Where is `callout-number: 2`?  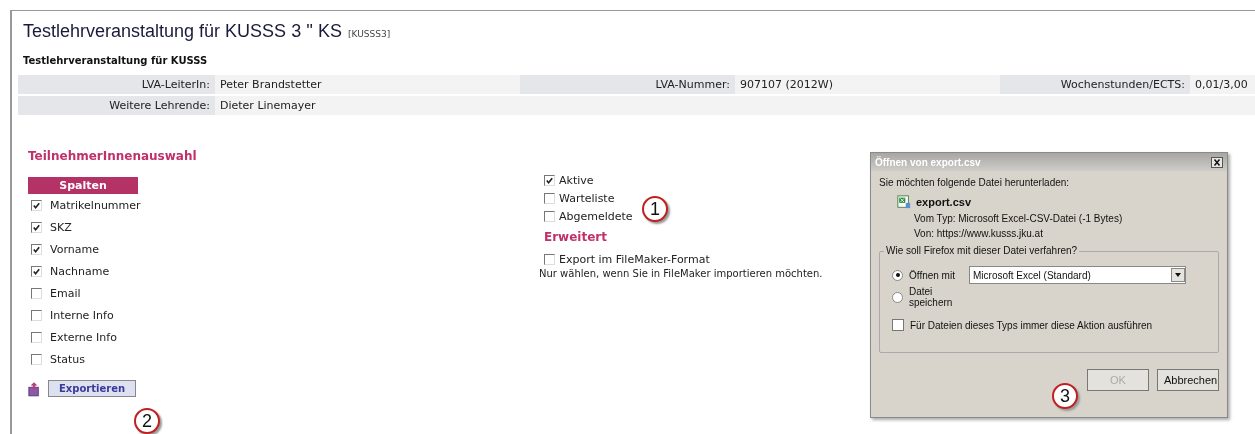
callout-number: 2 is located at coordinates (147, 421).